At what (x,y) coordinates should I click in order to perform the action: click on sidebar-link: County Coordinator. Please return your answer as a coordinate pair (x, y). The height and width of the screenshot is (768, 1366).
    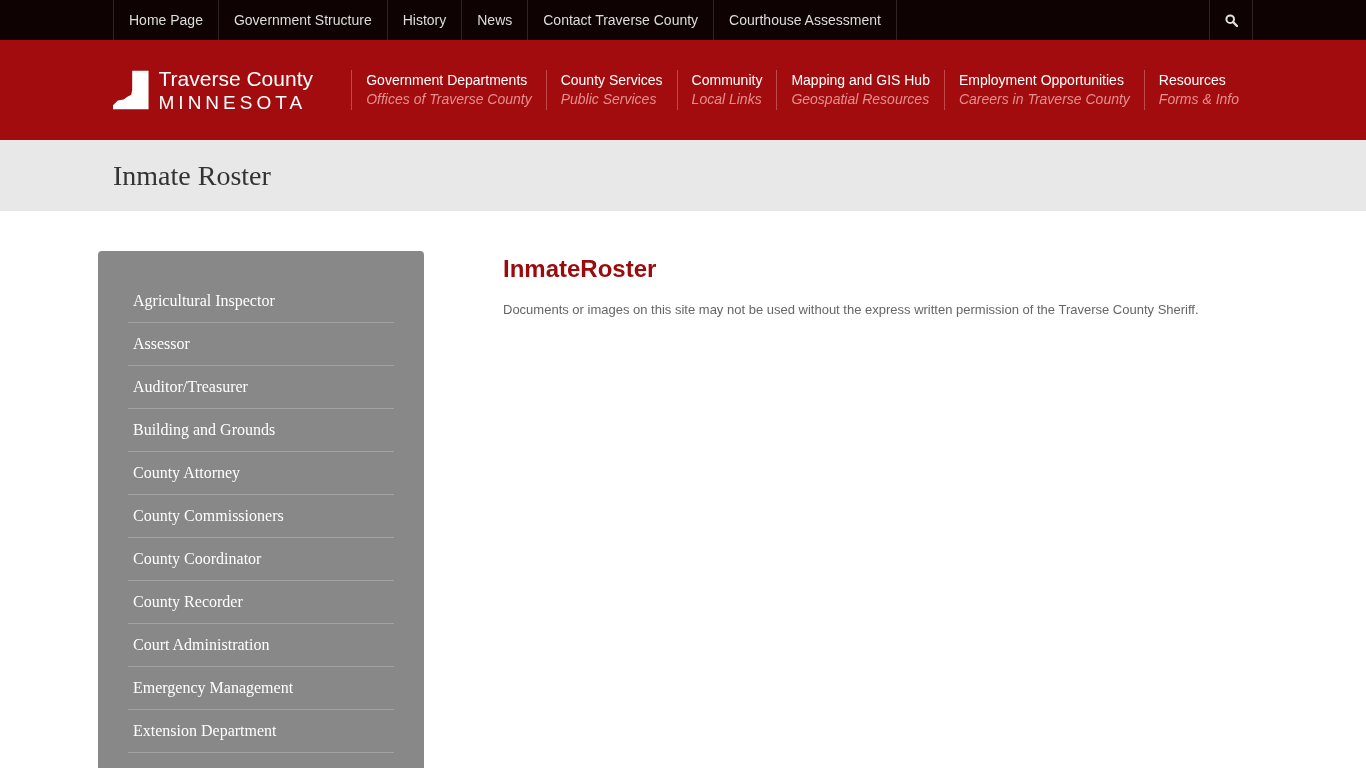
    Looking at the image, I should click on (197, 559).